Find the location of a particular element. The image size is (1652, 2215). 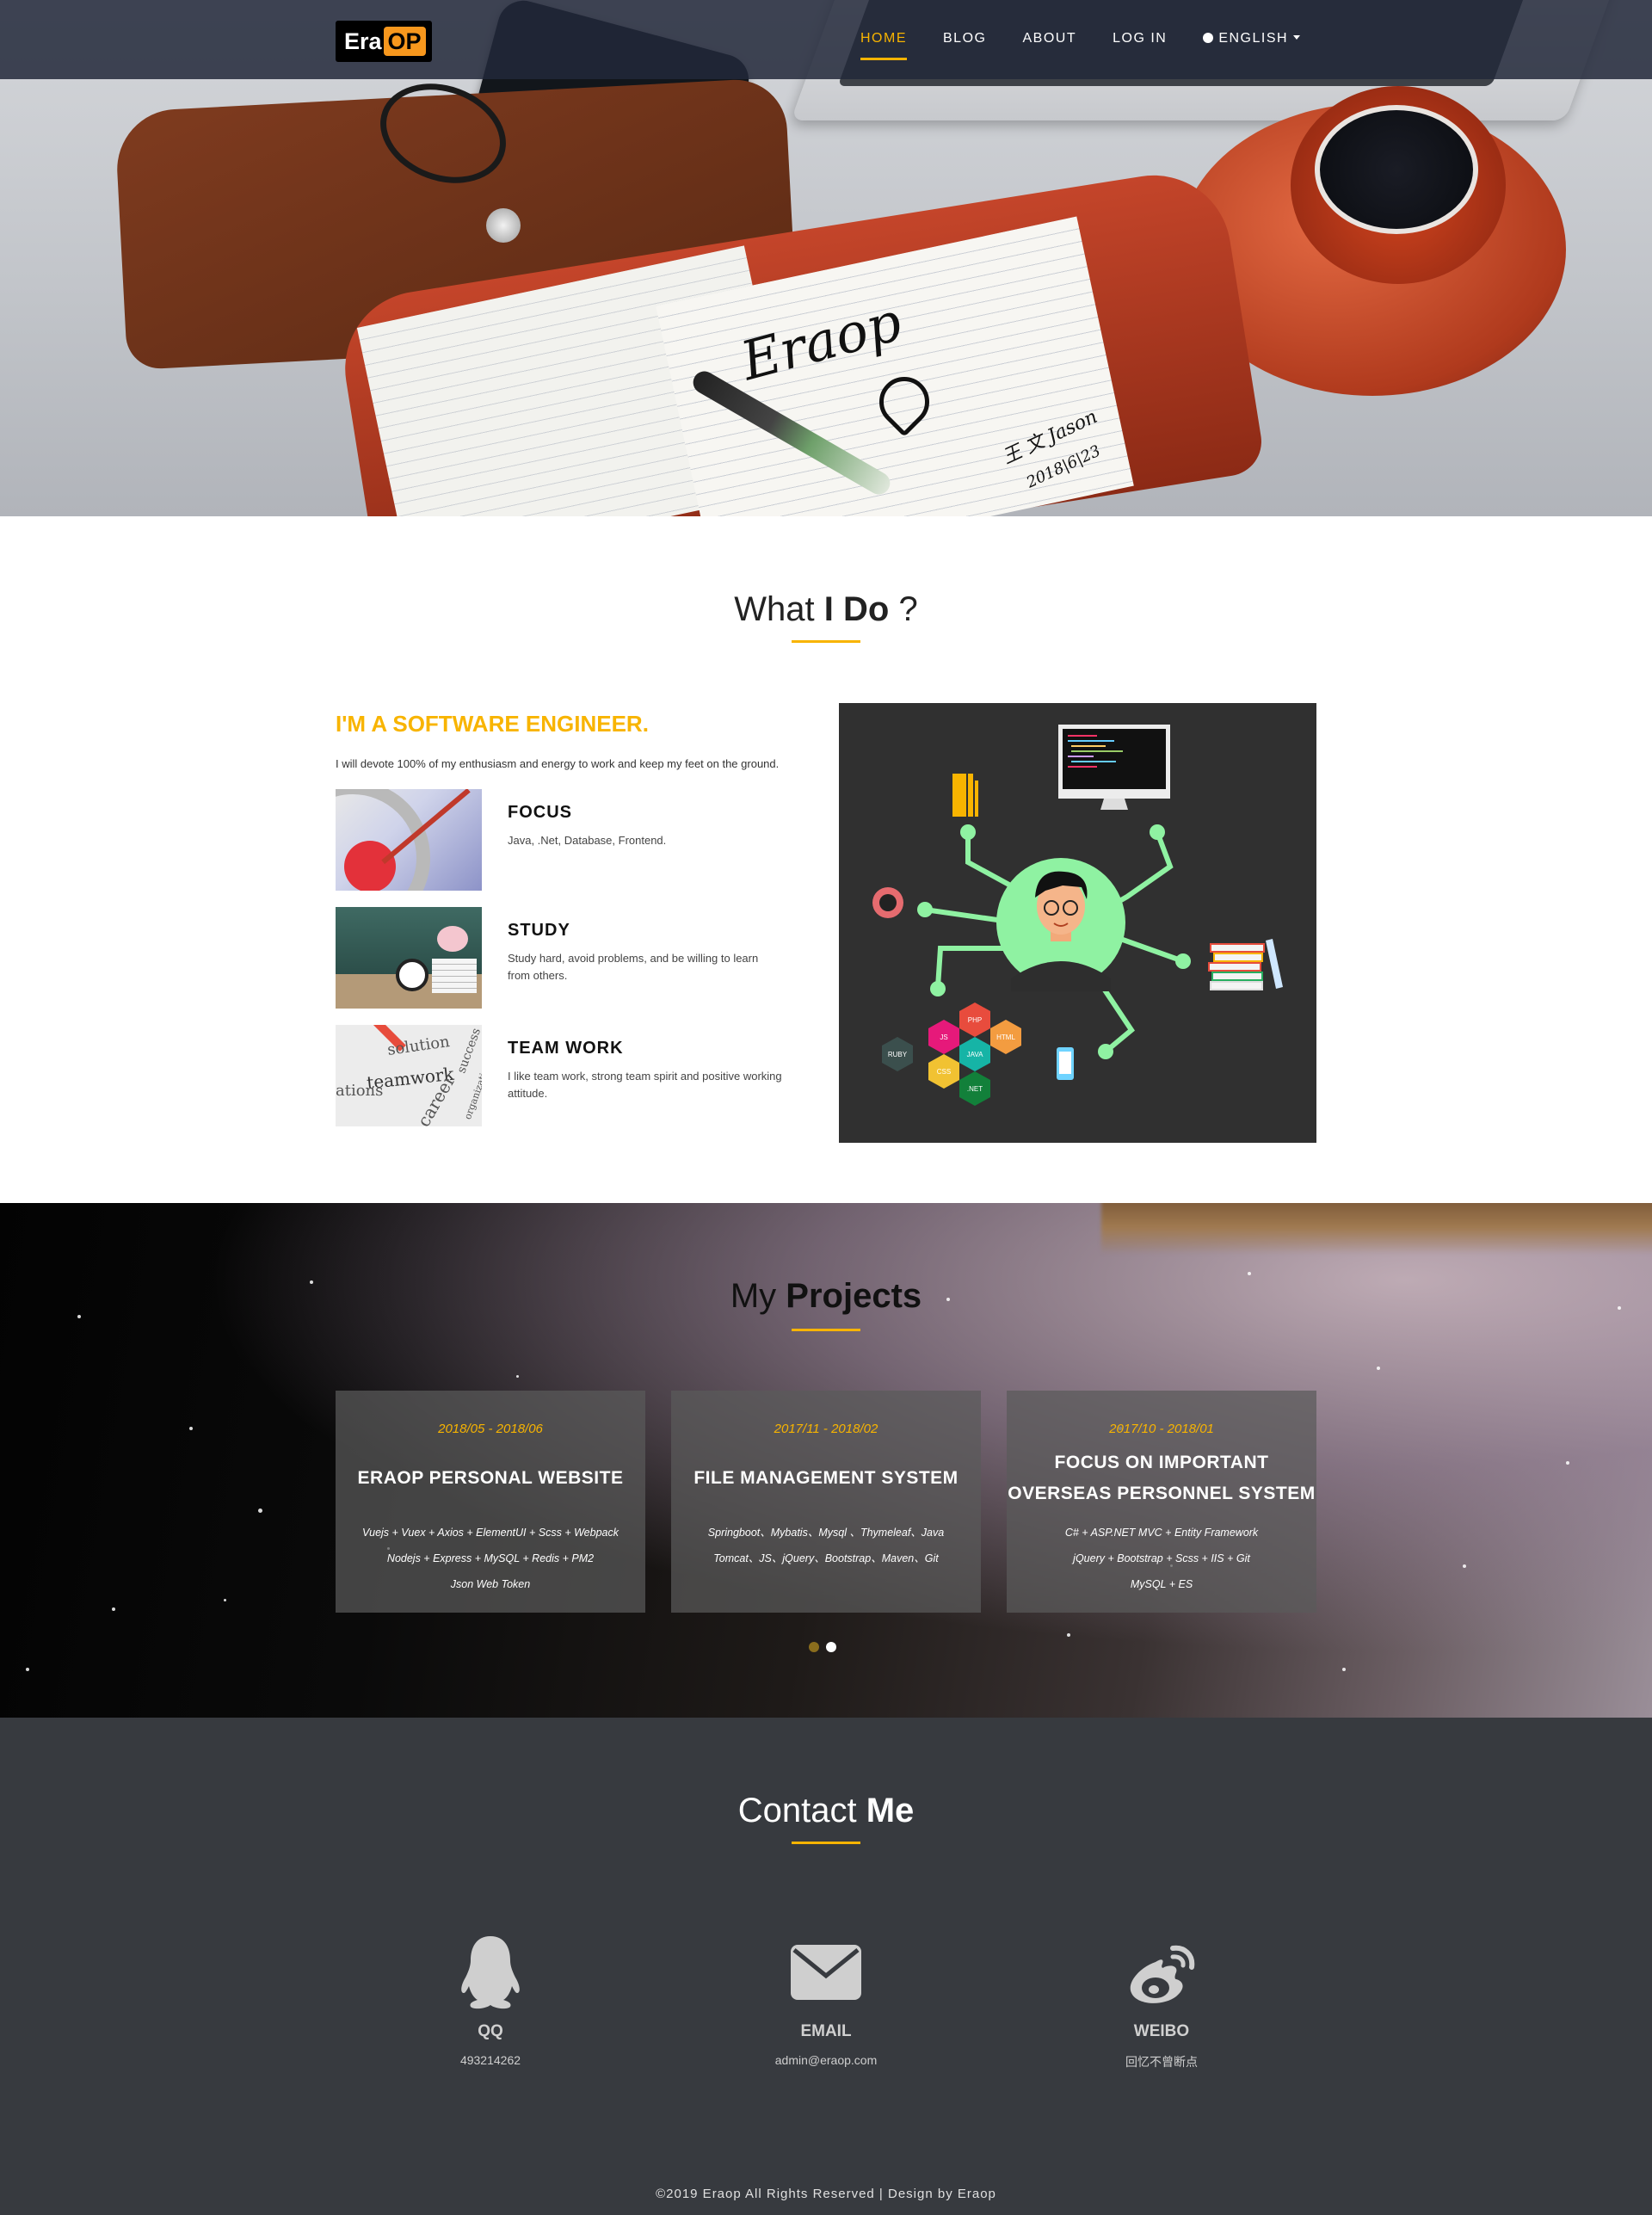

contact-title-pre: Contact is located at coordinates (801, 1810).